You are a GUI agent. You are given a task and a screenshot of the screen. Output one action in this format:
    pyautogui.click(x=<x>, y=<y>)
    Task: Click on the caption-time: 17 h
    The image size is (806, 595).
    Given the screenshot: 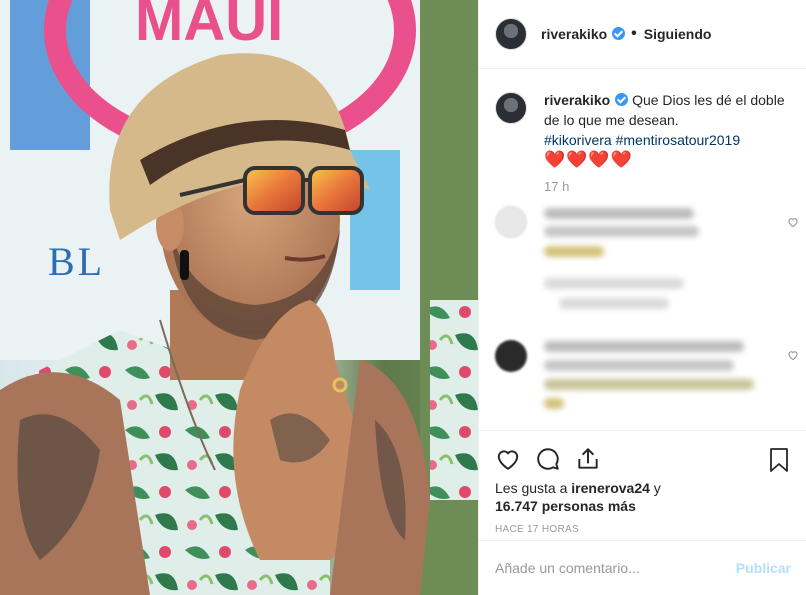 What is the action you would take?
    pyautogui.click(x=667, y=187)
    